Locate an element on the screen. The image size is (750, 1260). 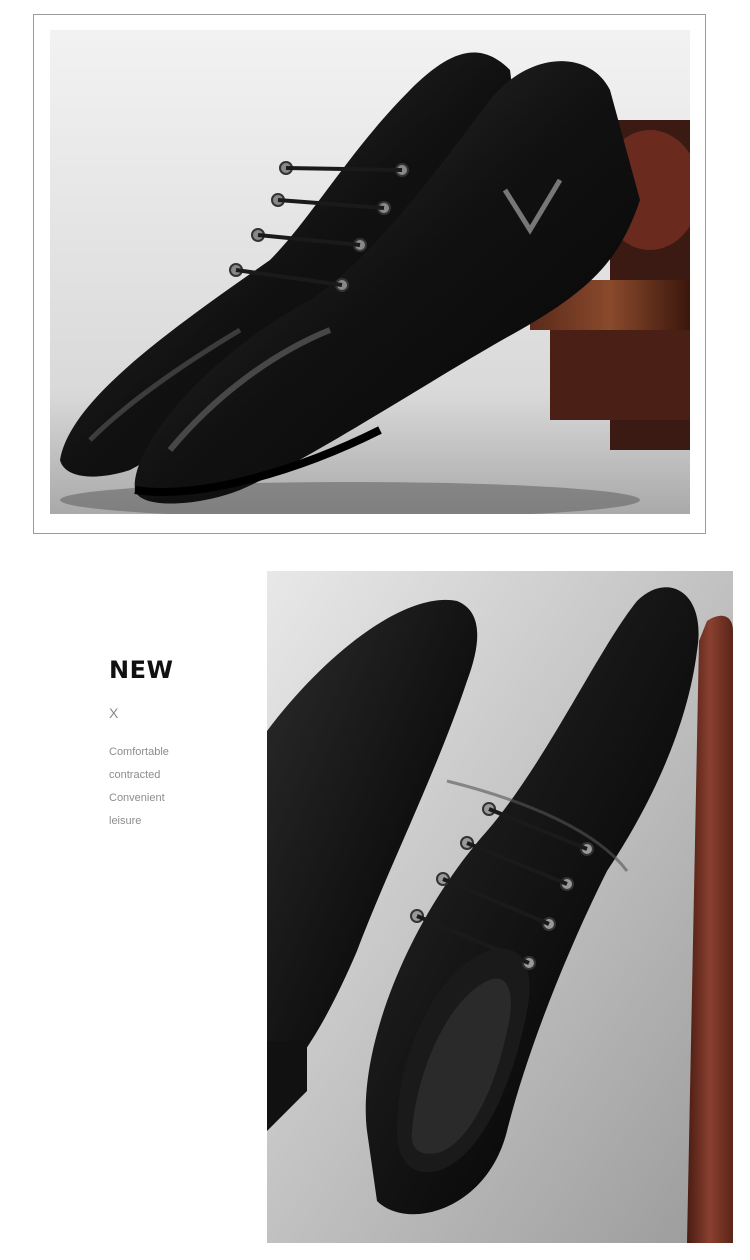
feature-item: contracted is located at coordinates (135, 775).